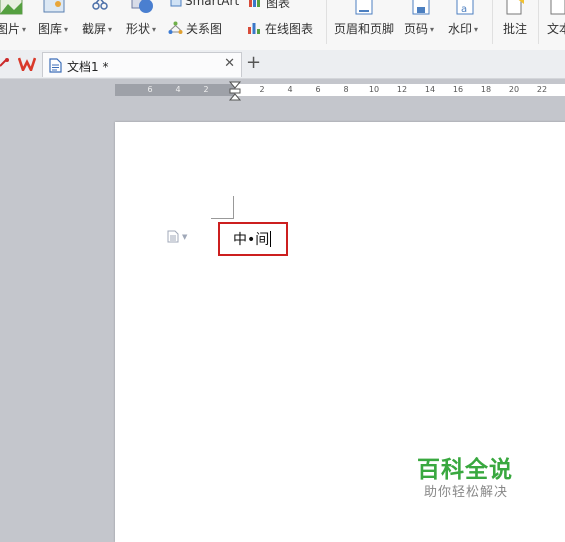 The width and height of the screenshot is (565, 542). I want to click on ruler-tick-label: 16, so click(458, 89).